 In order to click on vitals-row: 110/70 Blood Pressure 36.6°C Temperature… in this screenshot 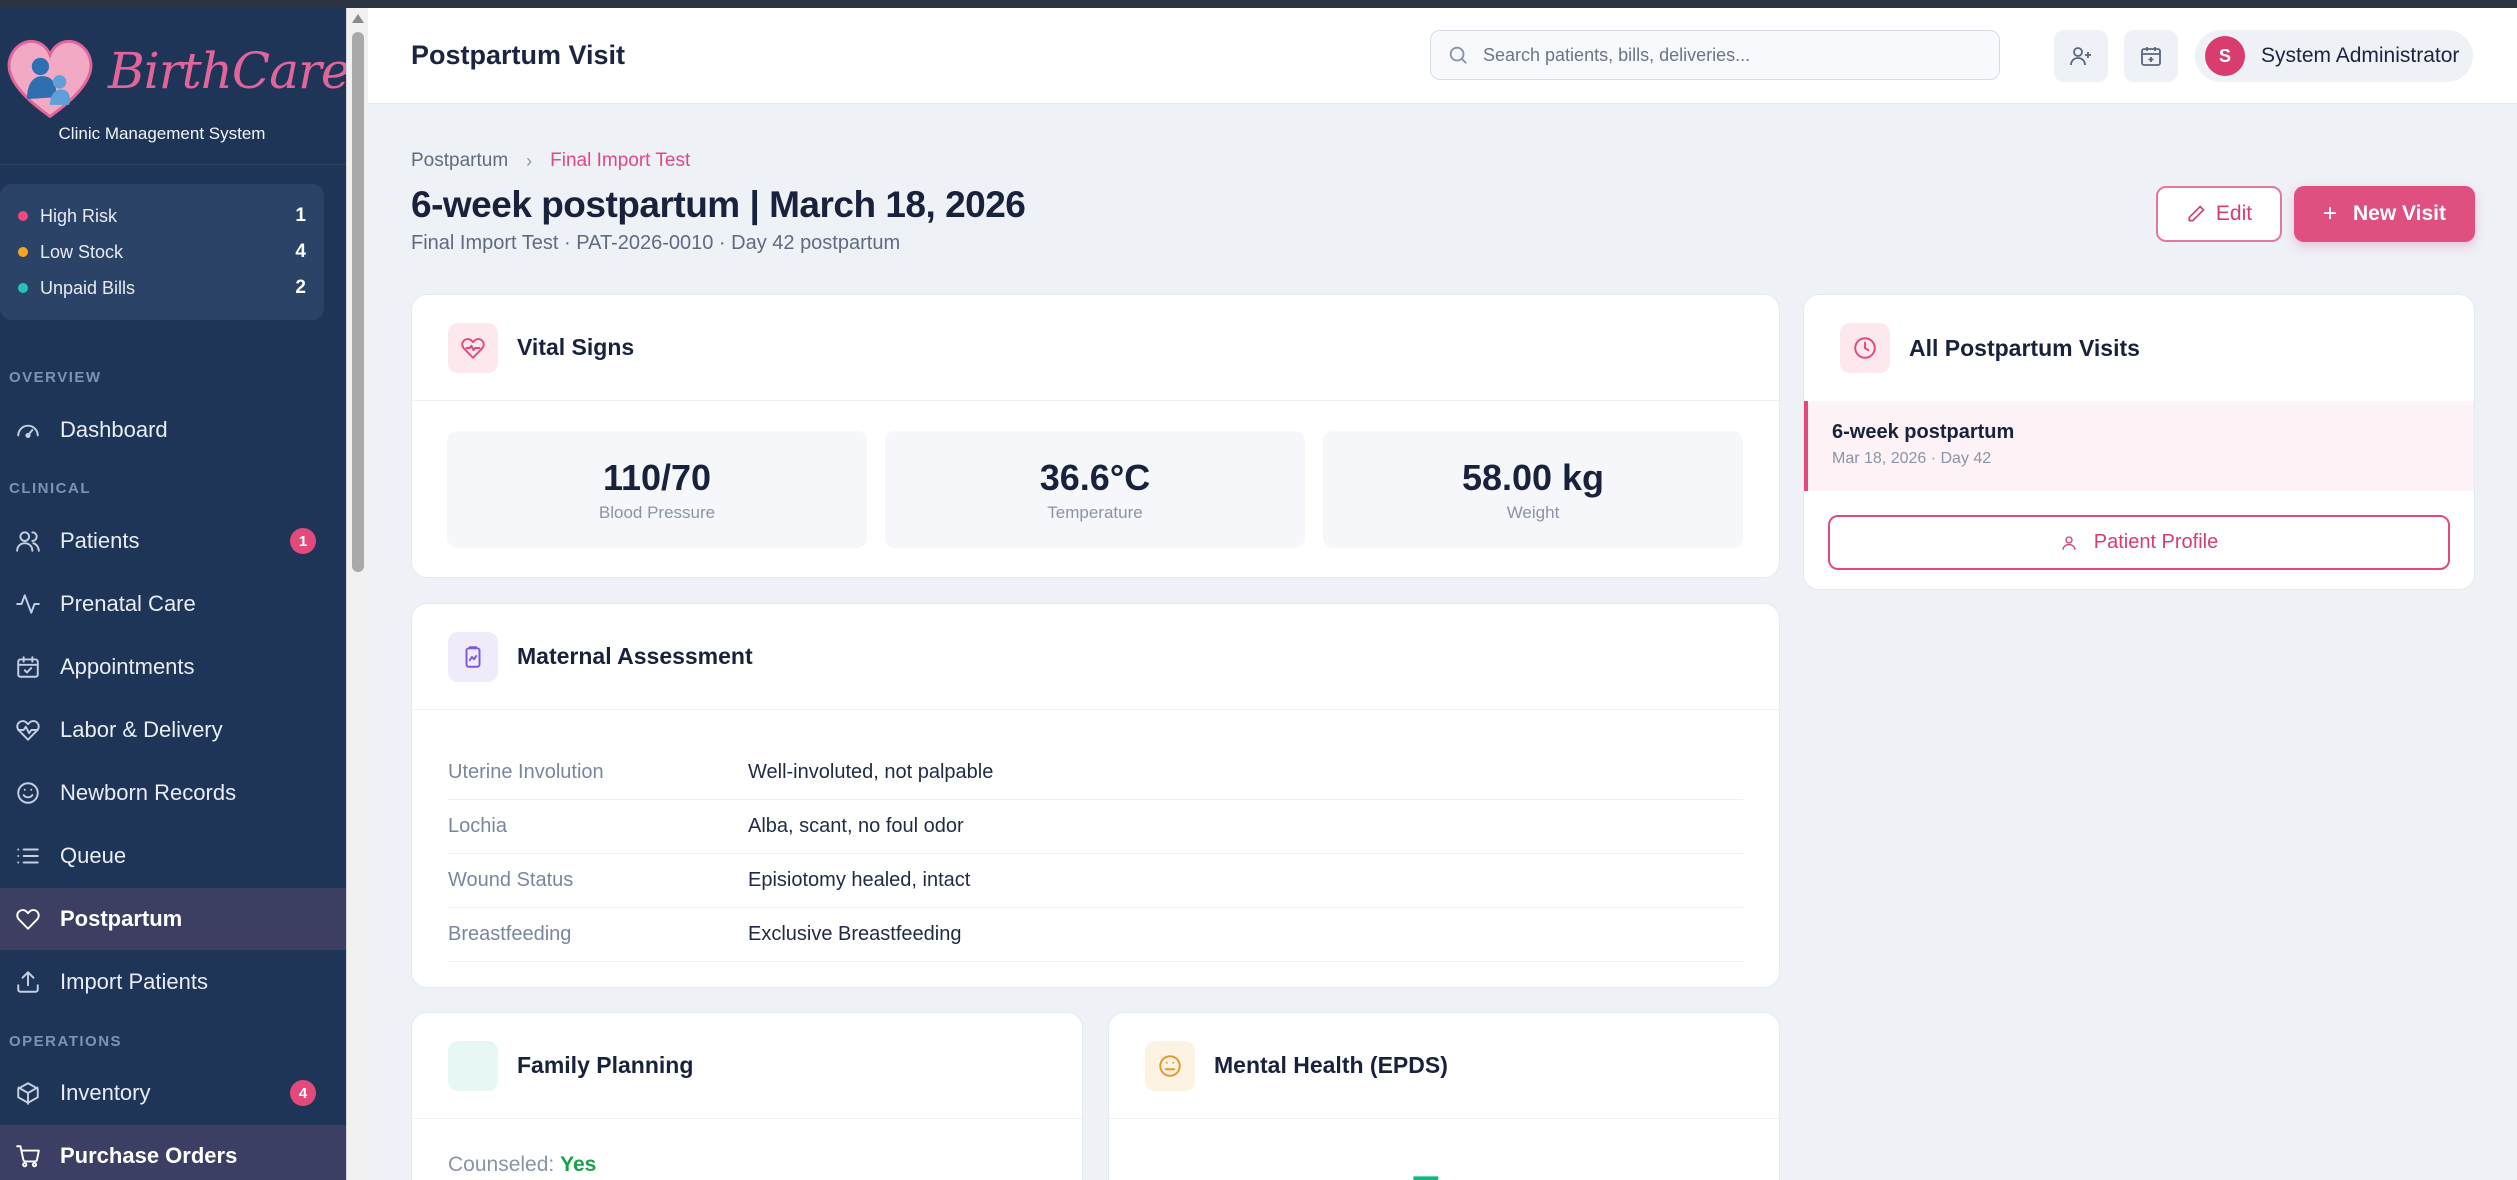, I will do `click(1095, 474)`.